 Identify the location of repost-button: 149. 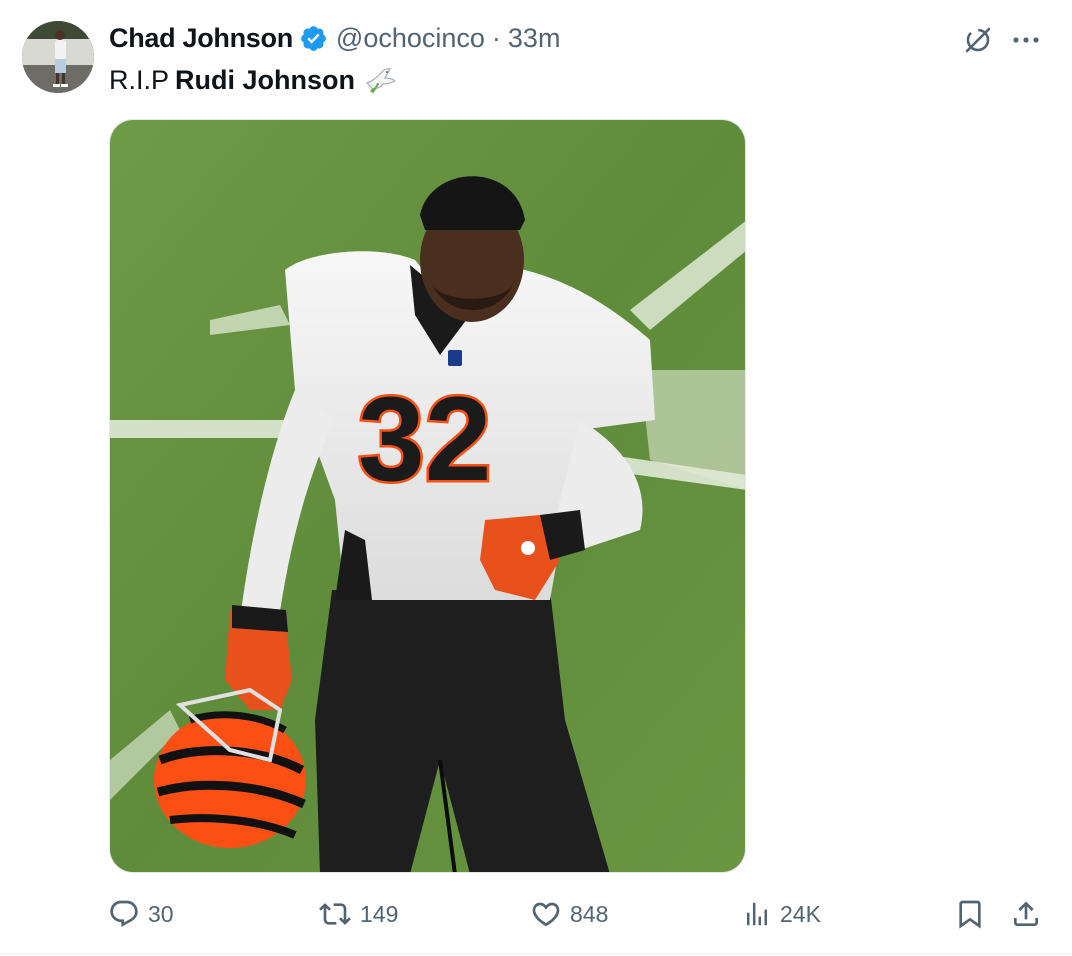
(358, 914).